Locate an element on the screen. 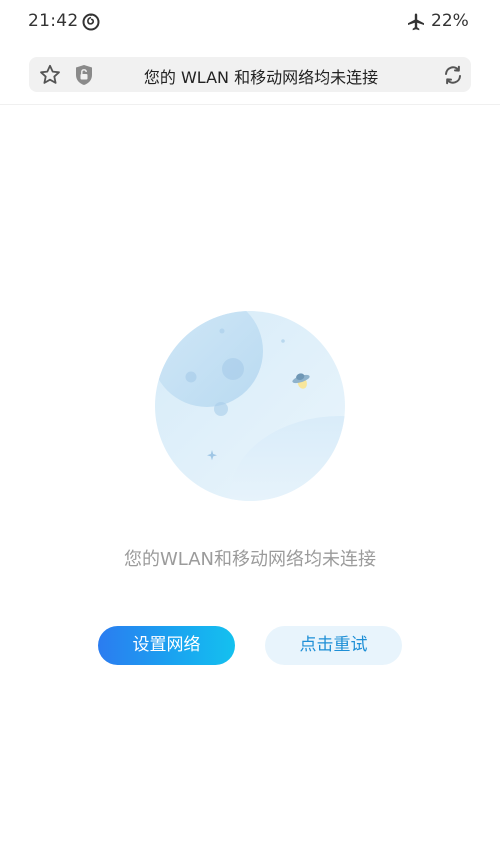 The height and width of the screenshot is (866, 500). no-network-message: 您的WLAN和移动网络均未连接 is located at coordinates (250, 559).